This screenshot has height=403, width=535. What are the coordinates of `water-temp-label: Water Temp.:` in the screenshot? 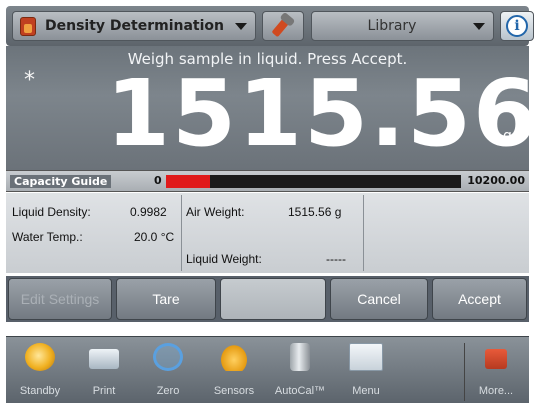 It's located at (47, 237).